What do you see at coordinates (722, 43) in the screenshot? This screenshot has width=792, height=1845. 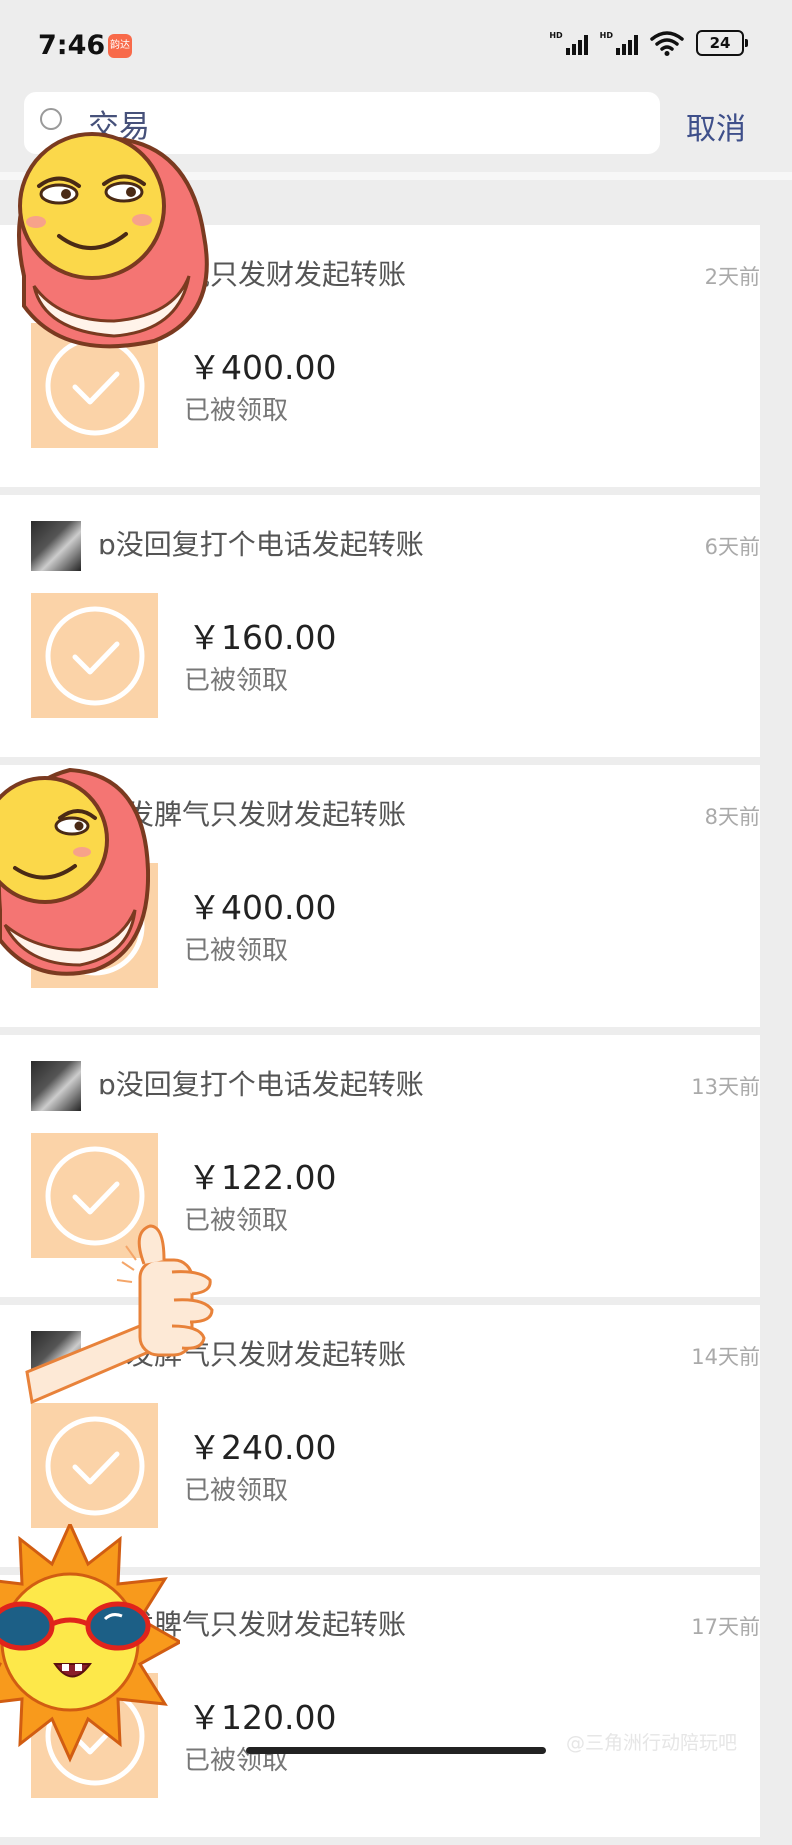 I see `battery-icon: 24` at bounding box center [722, 43].